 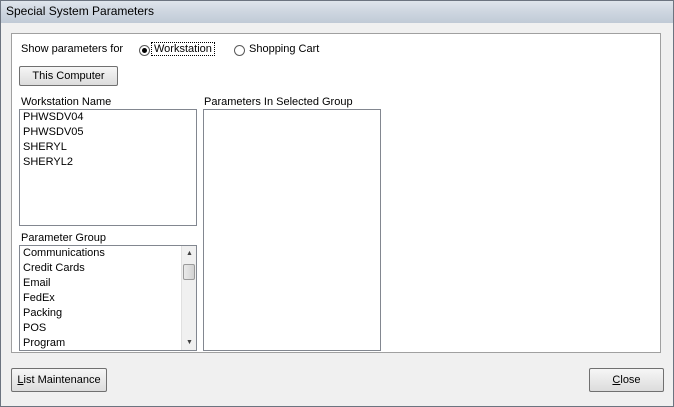 I want to click on radio-shopping-cart-label: Shopping Cart, so click(x=284, y=49).